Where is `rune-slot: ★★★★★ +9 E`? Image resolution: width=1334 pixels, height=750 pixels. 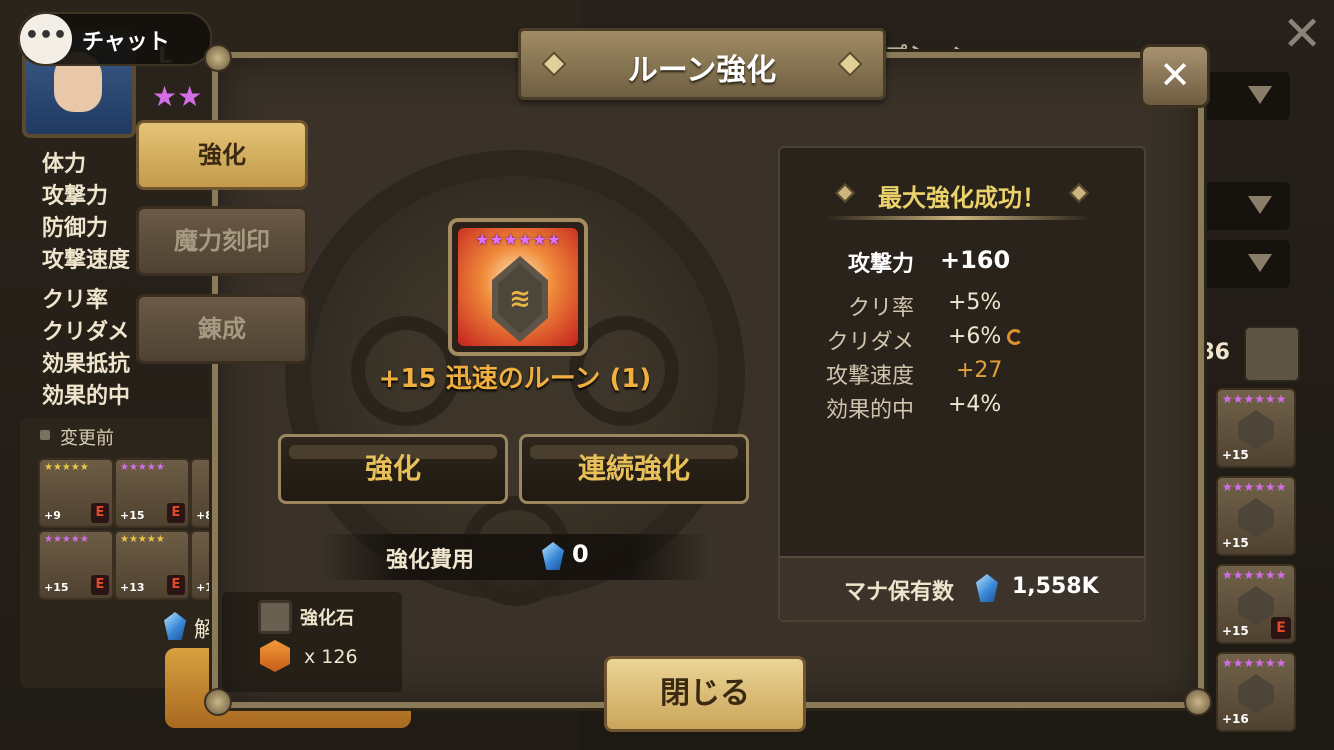 rune-slot: ★★★★★ +9 E is located at coordinates (76, 493).